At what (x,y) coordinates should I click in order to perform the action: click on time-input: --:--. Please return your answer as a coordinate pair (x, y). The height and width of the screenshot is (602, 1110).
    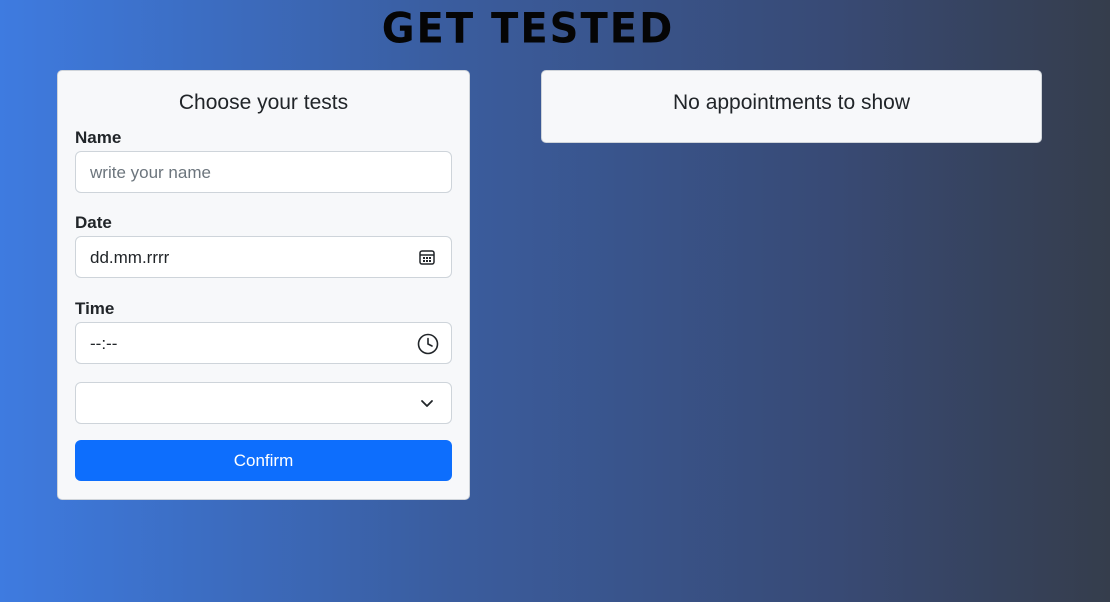
    Looking at the image, I should click on (263, 343).